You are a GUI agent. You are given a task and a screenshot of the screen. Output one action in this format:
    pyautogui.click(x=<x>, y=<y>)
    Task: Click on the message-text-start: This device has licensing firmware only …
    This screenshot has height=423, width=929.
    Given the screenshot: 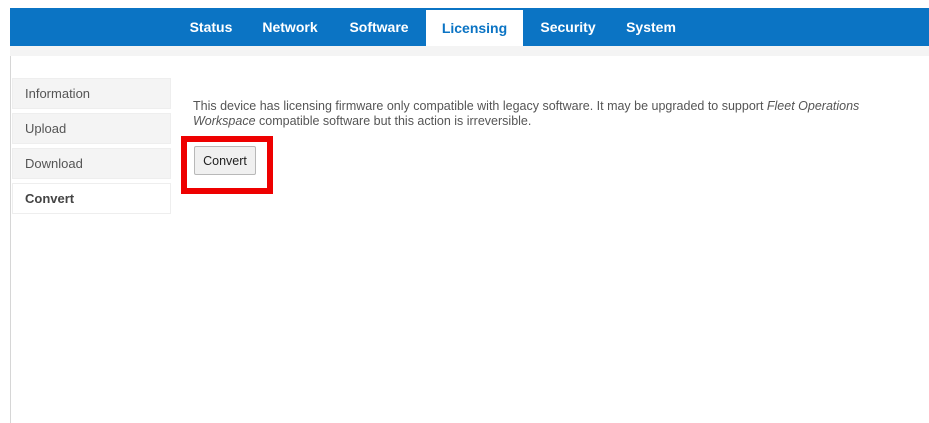 What is the action you would take?
    pyautogui.click(x=480, y=106)
    